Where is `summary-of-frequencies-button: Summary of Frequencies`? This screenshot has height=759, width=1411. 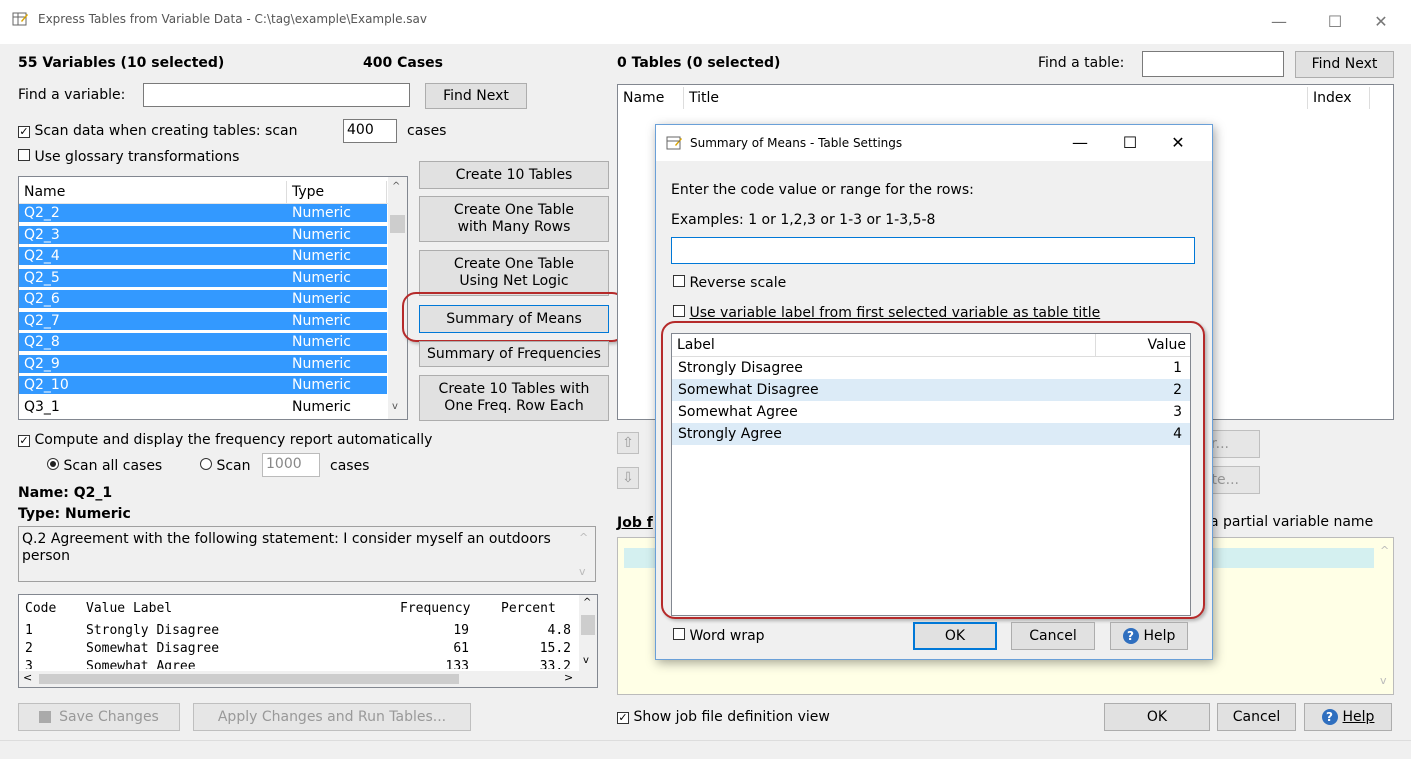
summary-of-frequencies-button: Summary of Frequencies is located at coordinates (514, 354).